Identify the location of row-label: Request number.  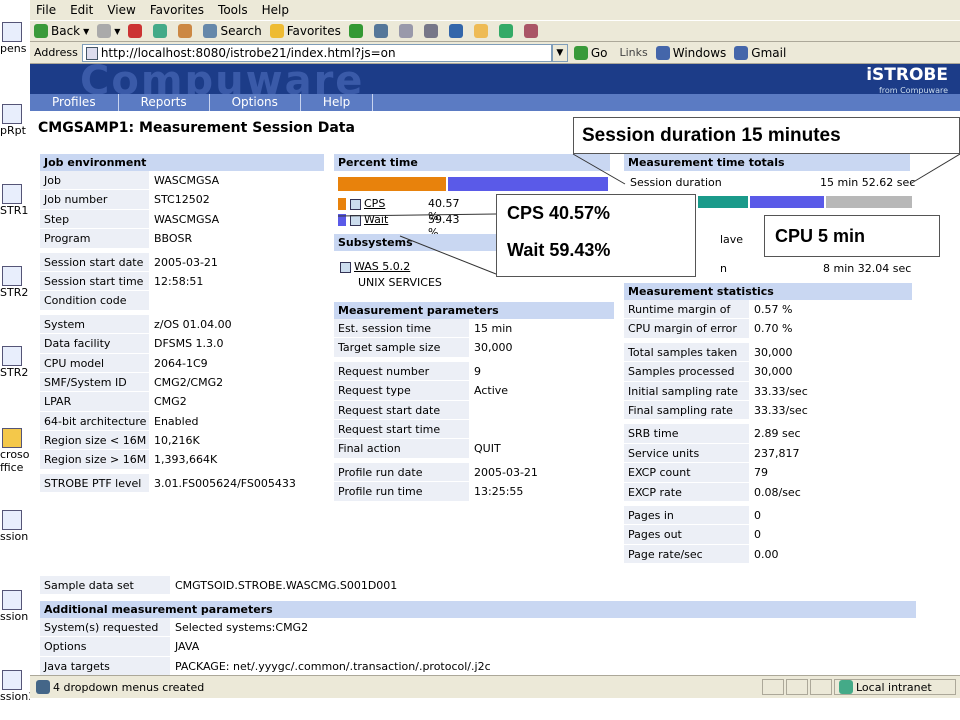
(402, 371).